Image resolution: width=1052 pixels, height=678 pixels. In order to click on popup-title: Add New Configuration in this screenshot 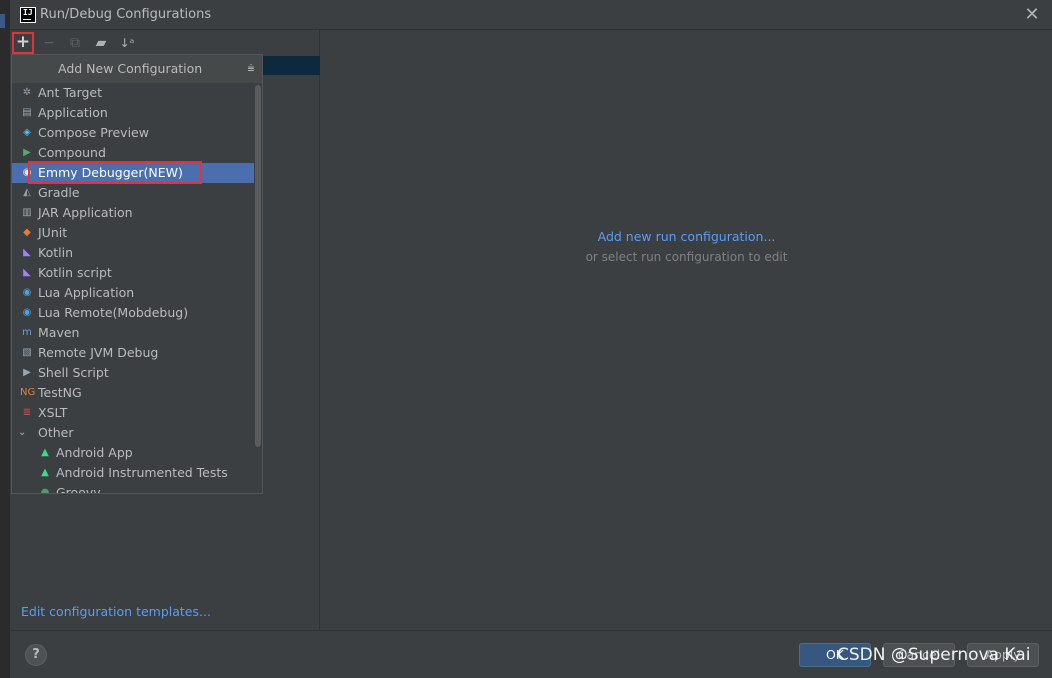, I will do `click(130, 68)`.